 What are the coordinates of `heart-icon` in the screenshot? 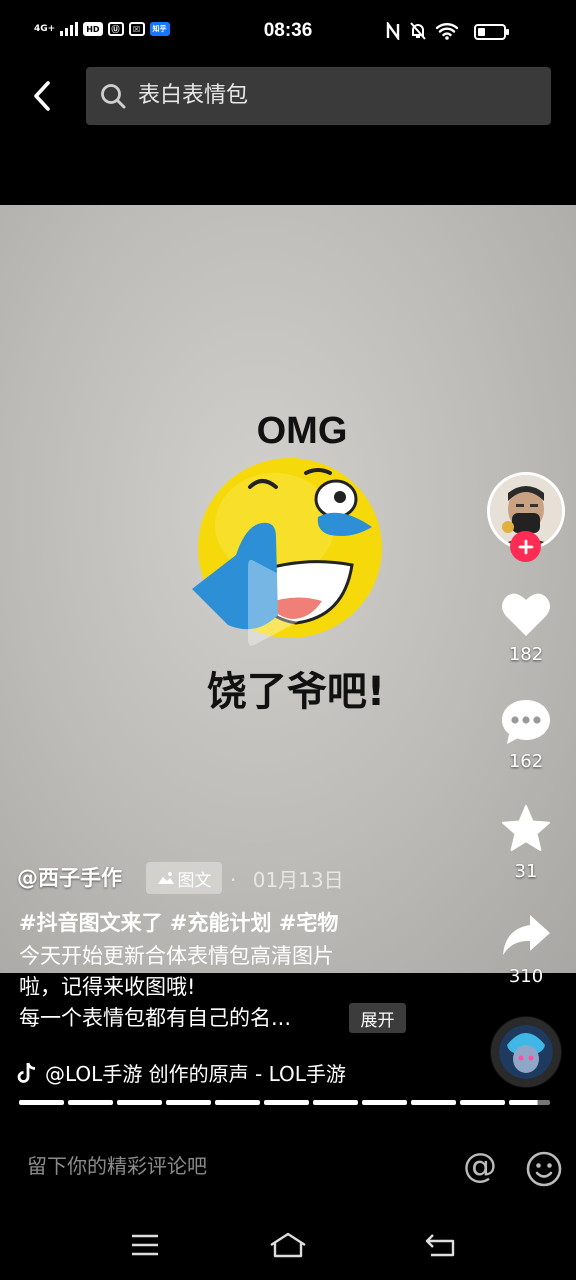 It's located at (526, 614).